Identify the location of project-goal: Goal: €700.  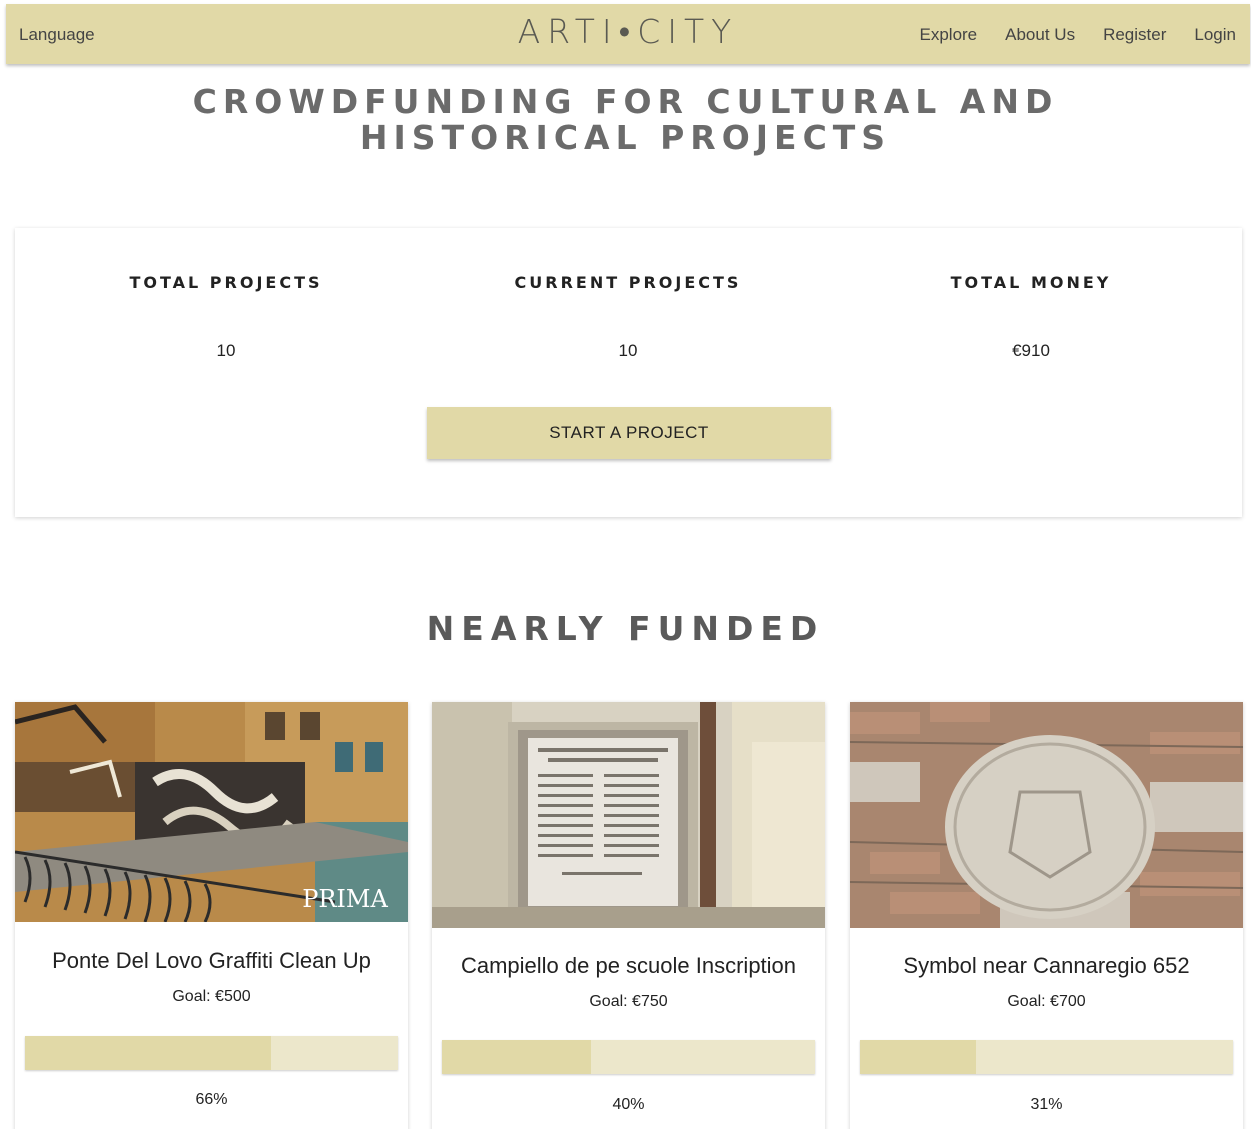
(1046, 1001).